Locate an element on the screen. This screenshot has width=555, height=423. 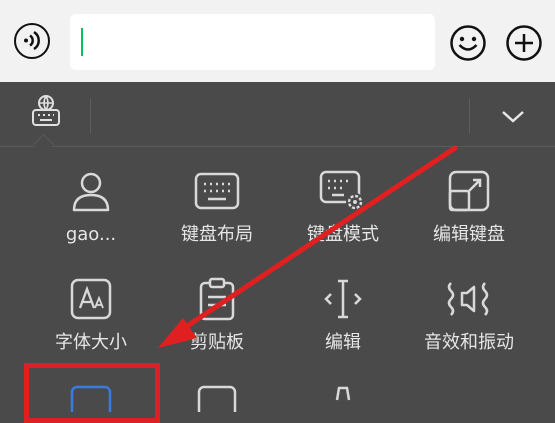
emoji-icon is located at coordinates (468, 43).